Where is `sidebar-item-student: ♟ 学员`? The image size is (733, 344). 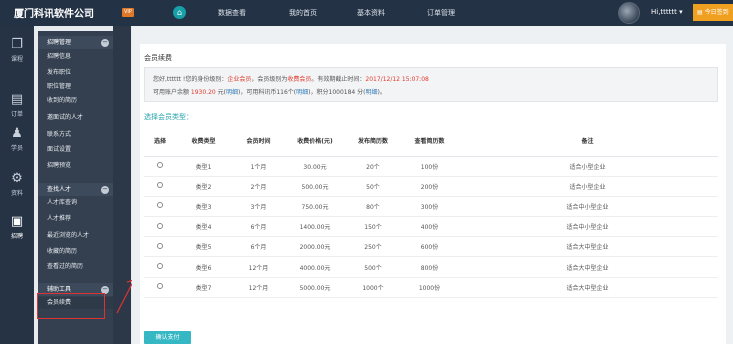 sidebar-item-student: ♟ 学员 is located at coordinates (17, 140).